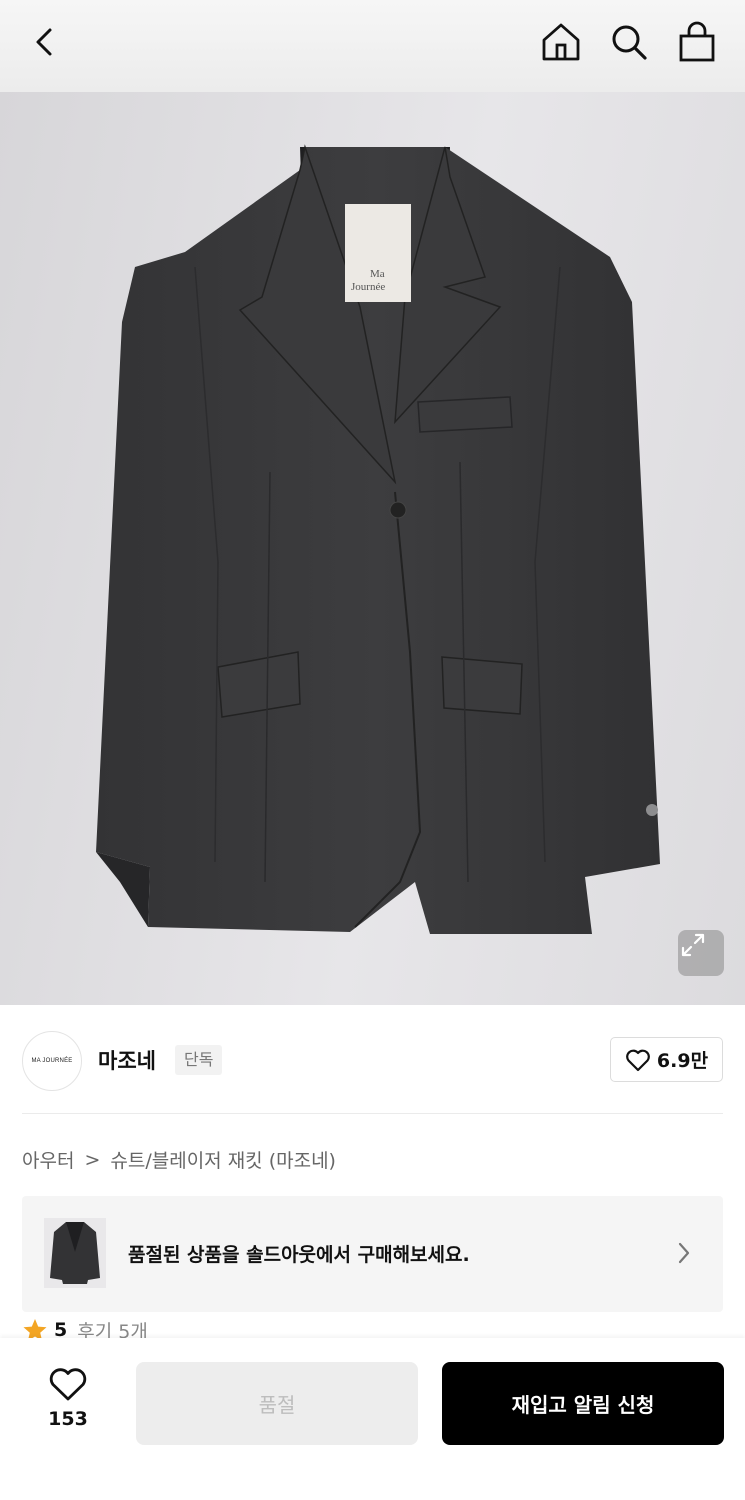  Describe the element at coordinates (48, 1159) in the screenshot. I see `breadcrumb-category: 아우터` at that location.